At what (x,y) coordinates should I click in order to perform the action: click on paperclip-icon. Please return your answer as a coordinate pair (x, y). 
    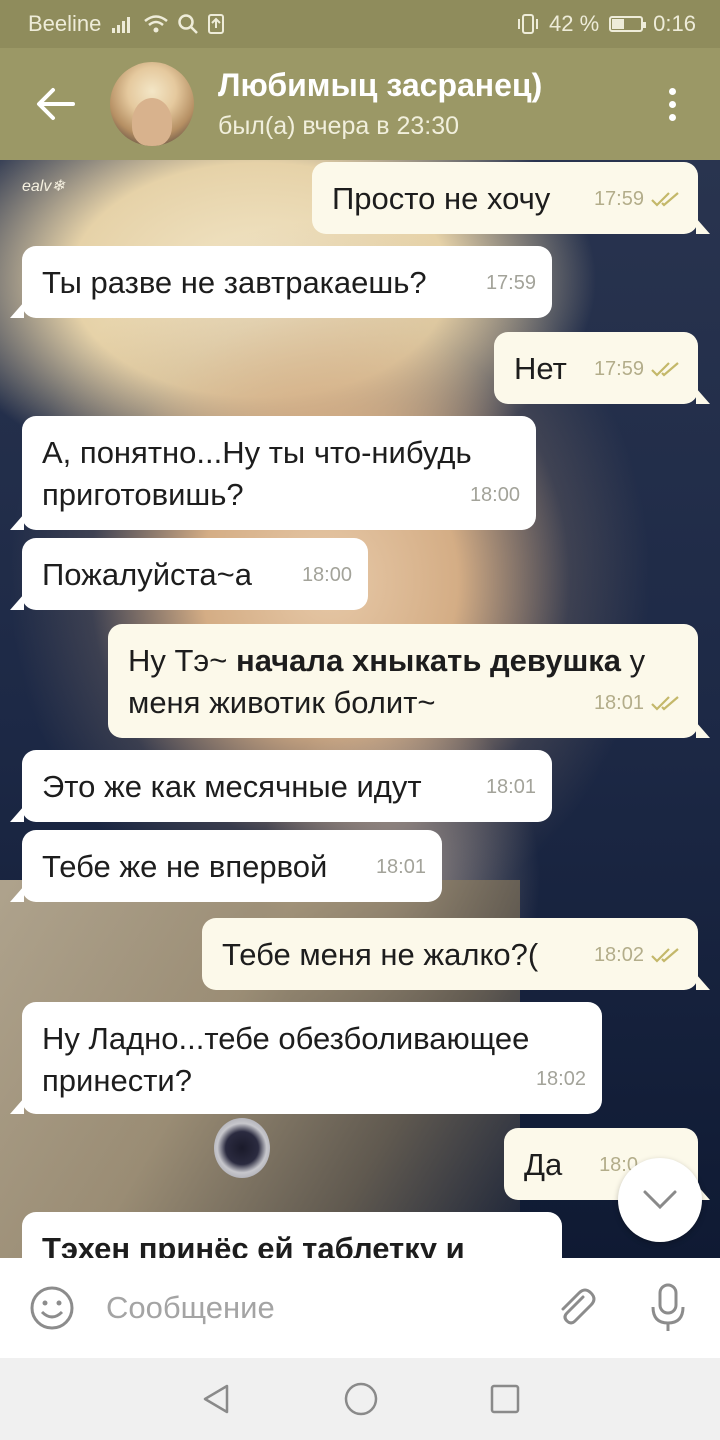
    Looking at the image, I should click on (578, 1306).